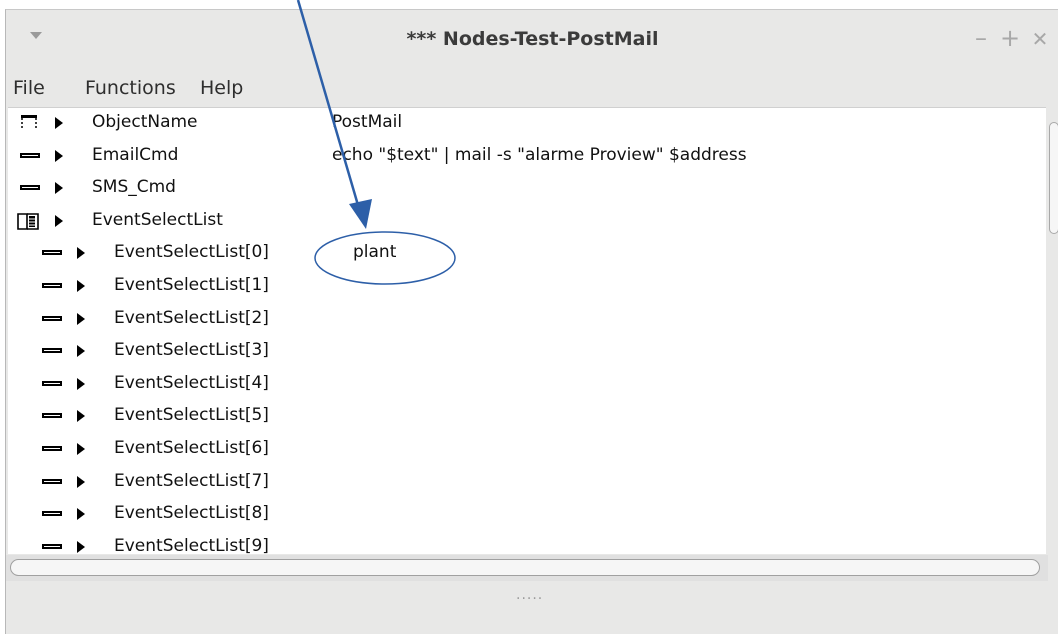 This screenshot has height=634, width=1058. I want to click on vertical-scroll-thumb, so click(1053, 178).